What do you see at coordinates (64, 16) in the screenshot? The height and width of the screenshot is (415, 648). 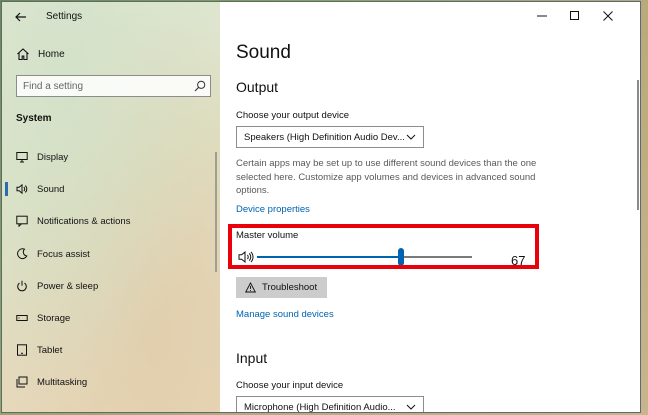 I see `app-title: Settings` at bounding box center [64, 16].